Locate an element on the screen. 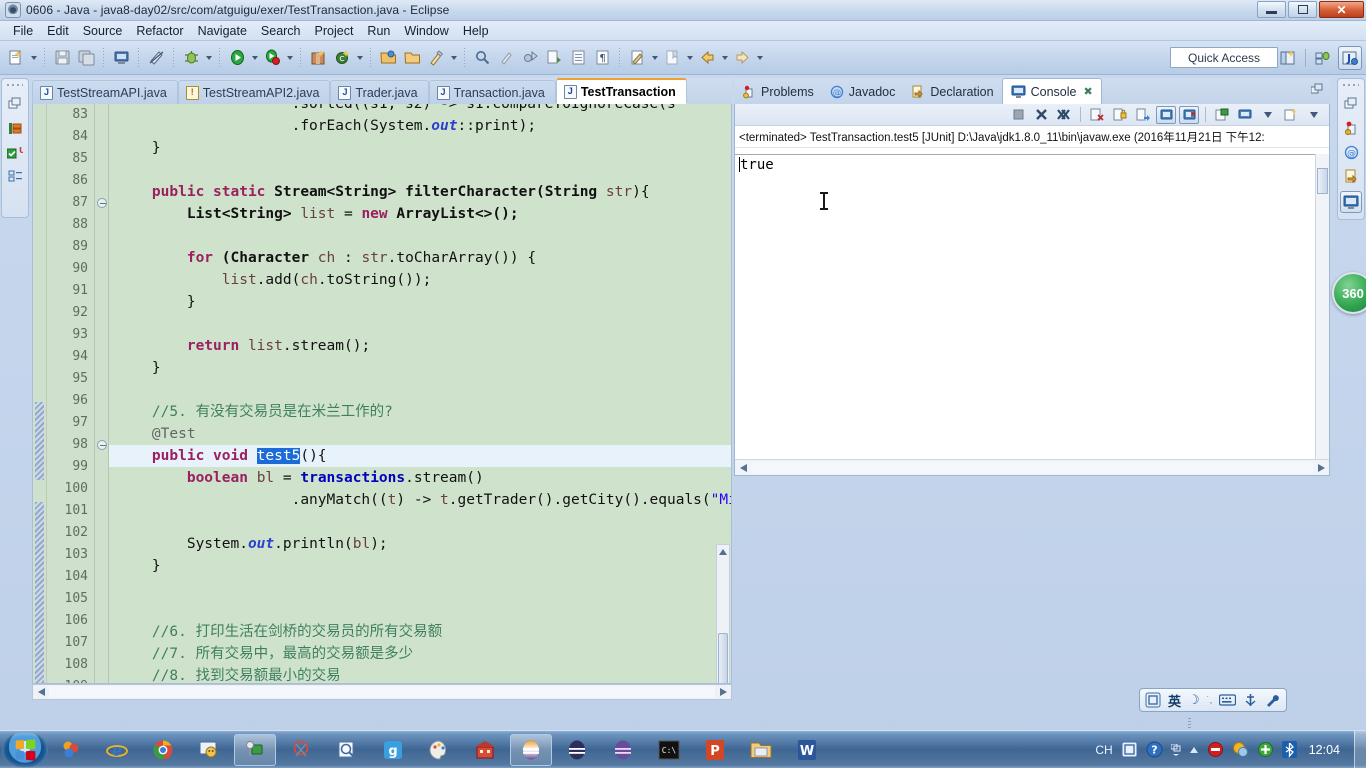 The width and height of the screenshot is (1366, 768). save-icon is located at coordinates (62, 58).